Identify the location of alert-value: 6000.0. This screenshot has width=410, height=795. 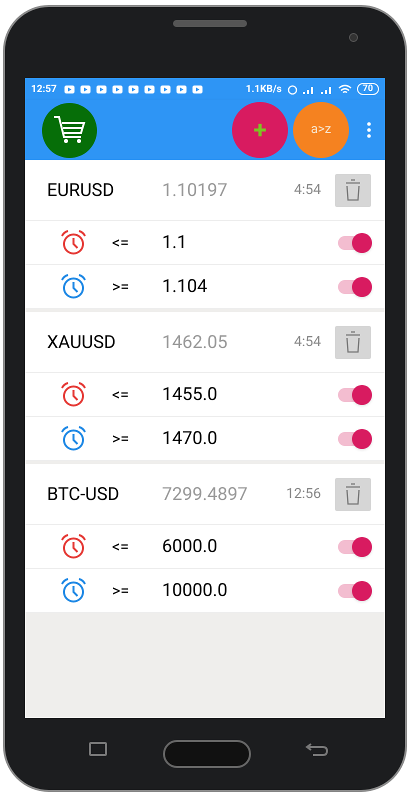
(190, 547).